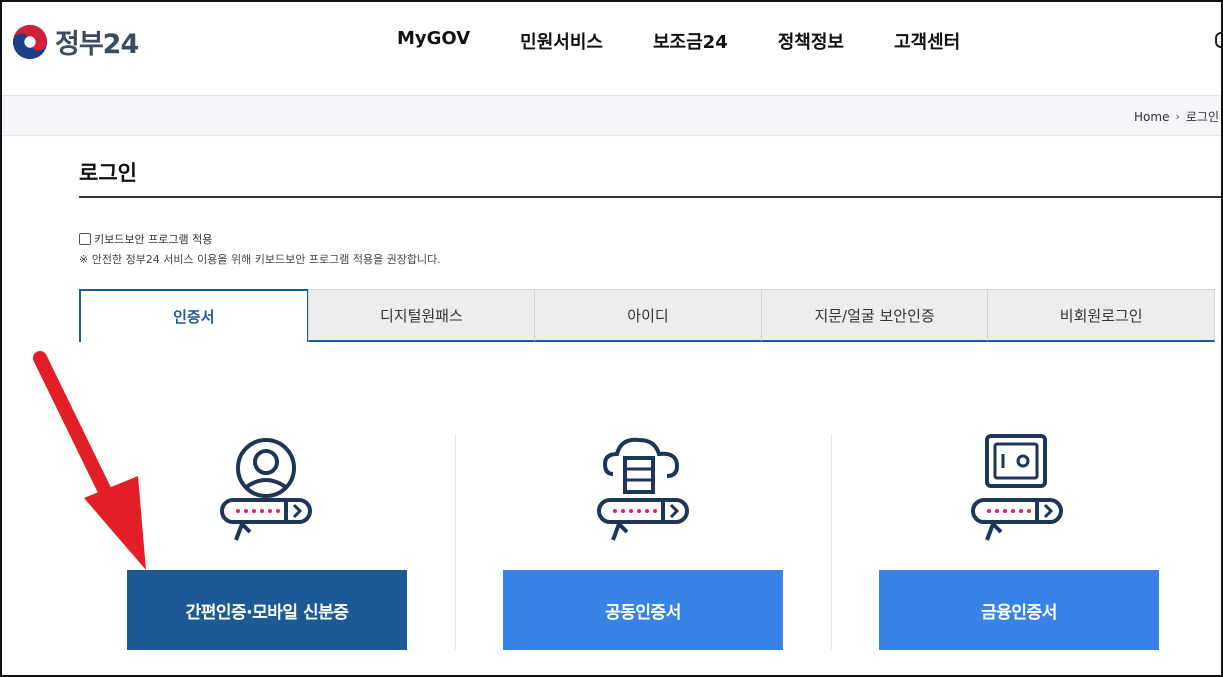 Image resolution: width=1223 pixels, height=677 pixels. What do you see at coordinates (267, 610) in the screenshot?
I see `simple-auth-mobile-id-button: 간편인증·모바일 신분증` at bounding box center [267, 610].